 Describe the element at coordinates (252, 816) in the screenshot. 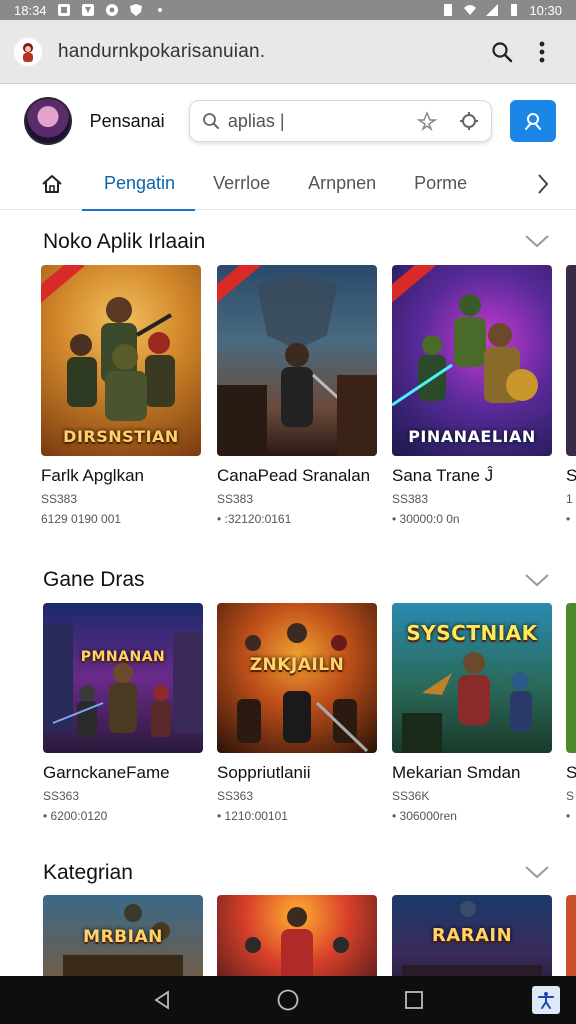

I see `game-downloads: • 1210:00101` at that location.